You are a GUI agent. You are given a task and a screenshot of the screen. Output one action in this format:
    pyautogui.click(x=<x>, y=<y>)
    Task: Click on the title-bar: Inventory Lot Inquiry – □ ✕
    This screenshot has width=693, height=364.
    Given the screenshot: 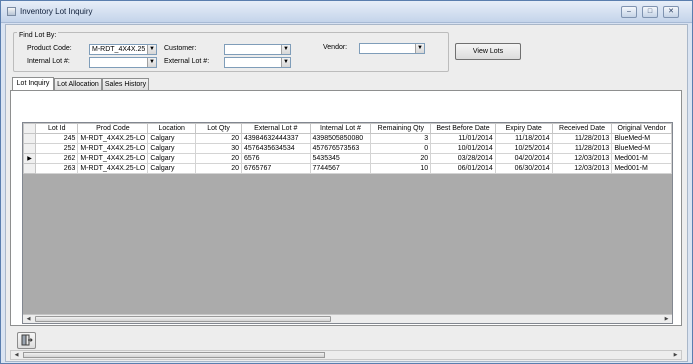 What is the action you would take?
    pyautogui.click(x=346, y=12)
    